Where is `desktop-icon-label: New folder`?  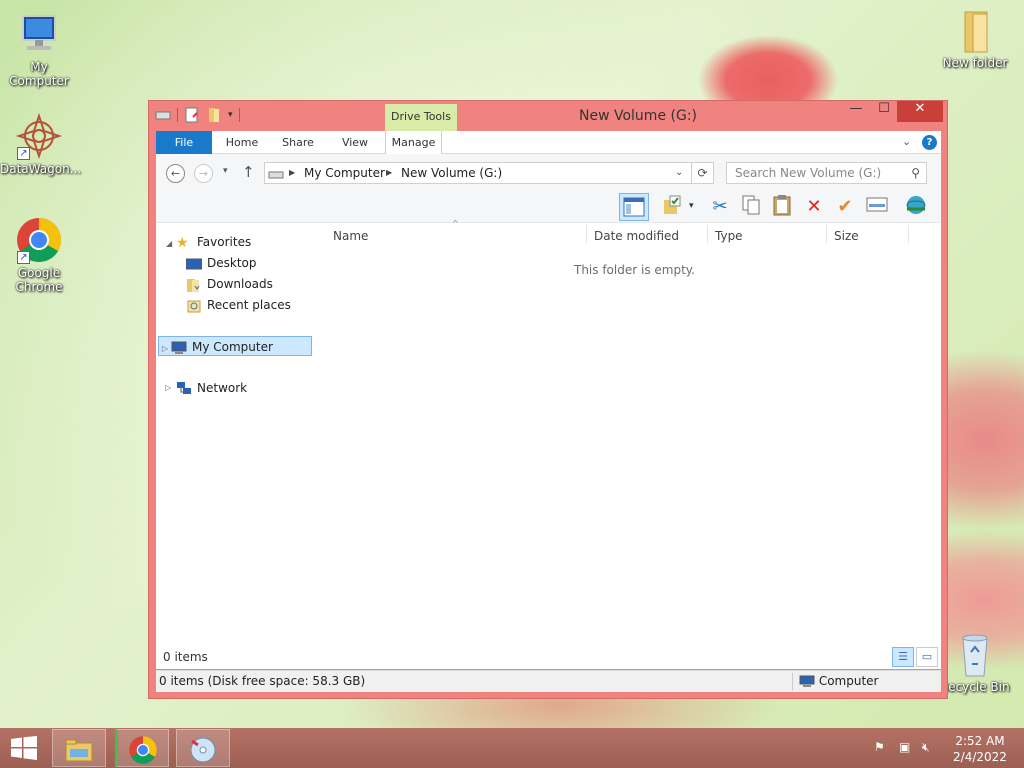 desktop-icon-label: New folder is located at coordinates (975, 63).